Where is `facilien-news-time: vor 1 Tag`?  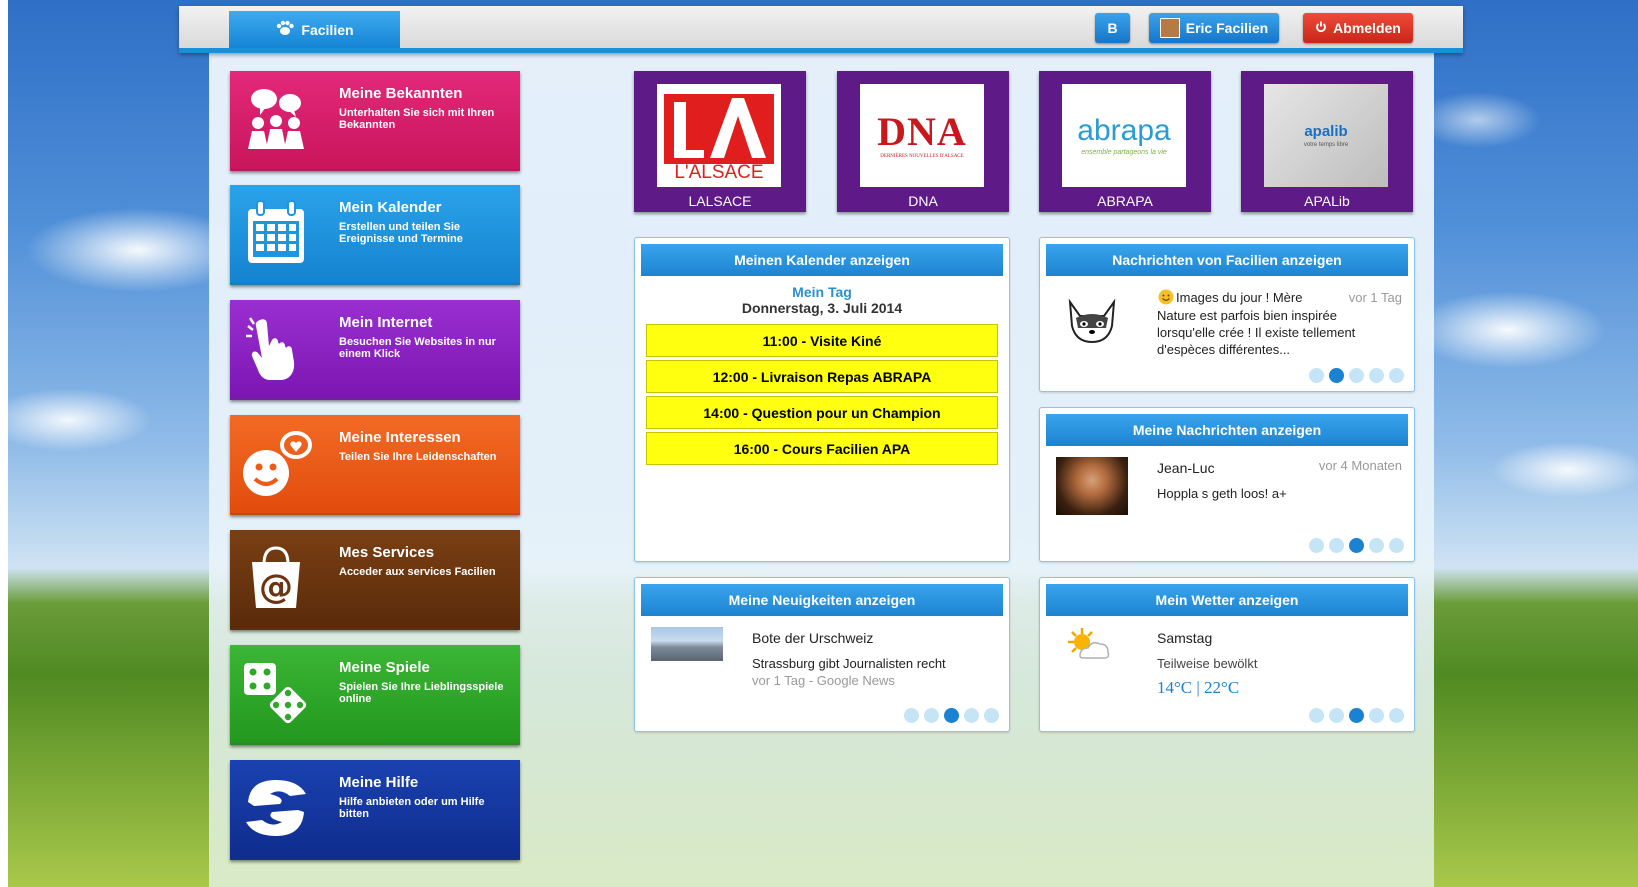
facilien-news-time: vor 1 Tag is located at coordinates (1375, 297).